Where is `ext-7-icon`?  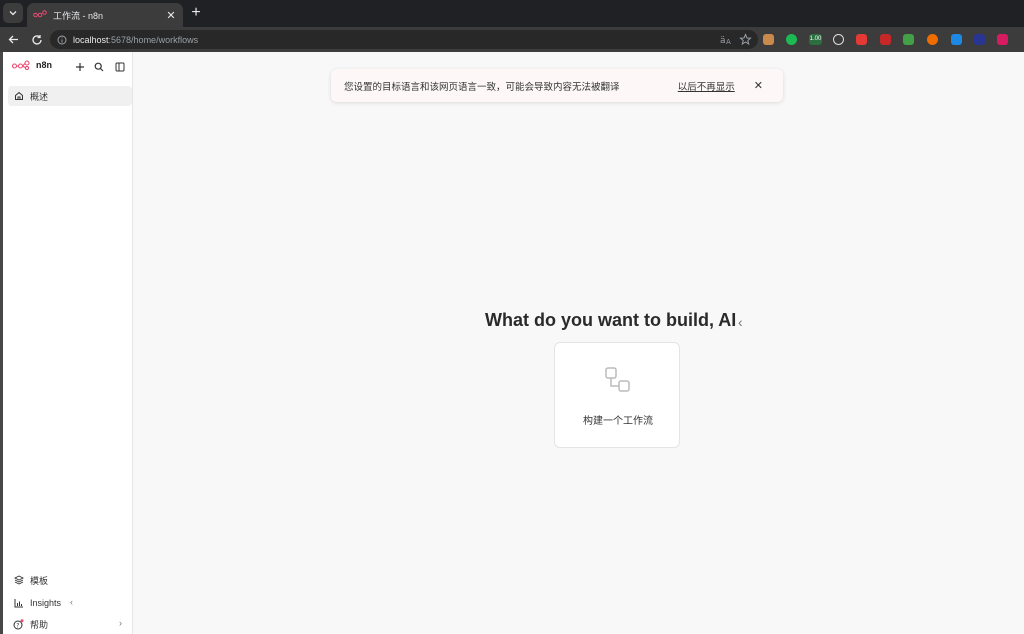
ext-7-icon is located at coordinates (908, 39).